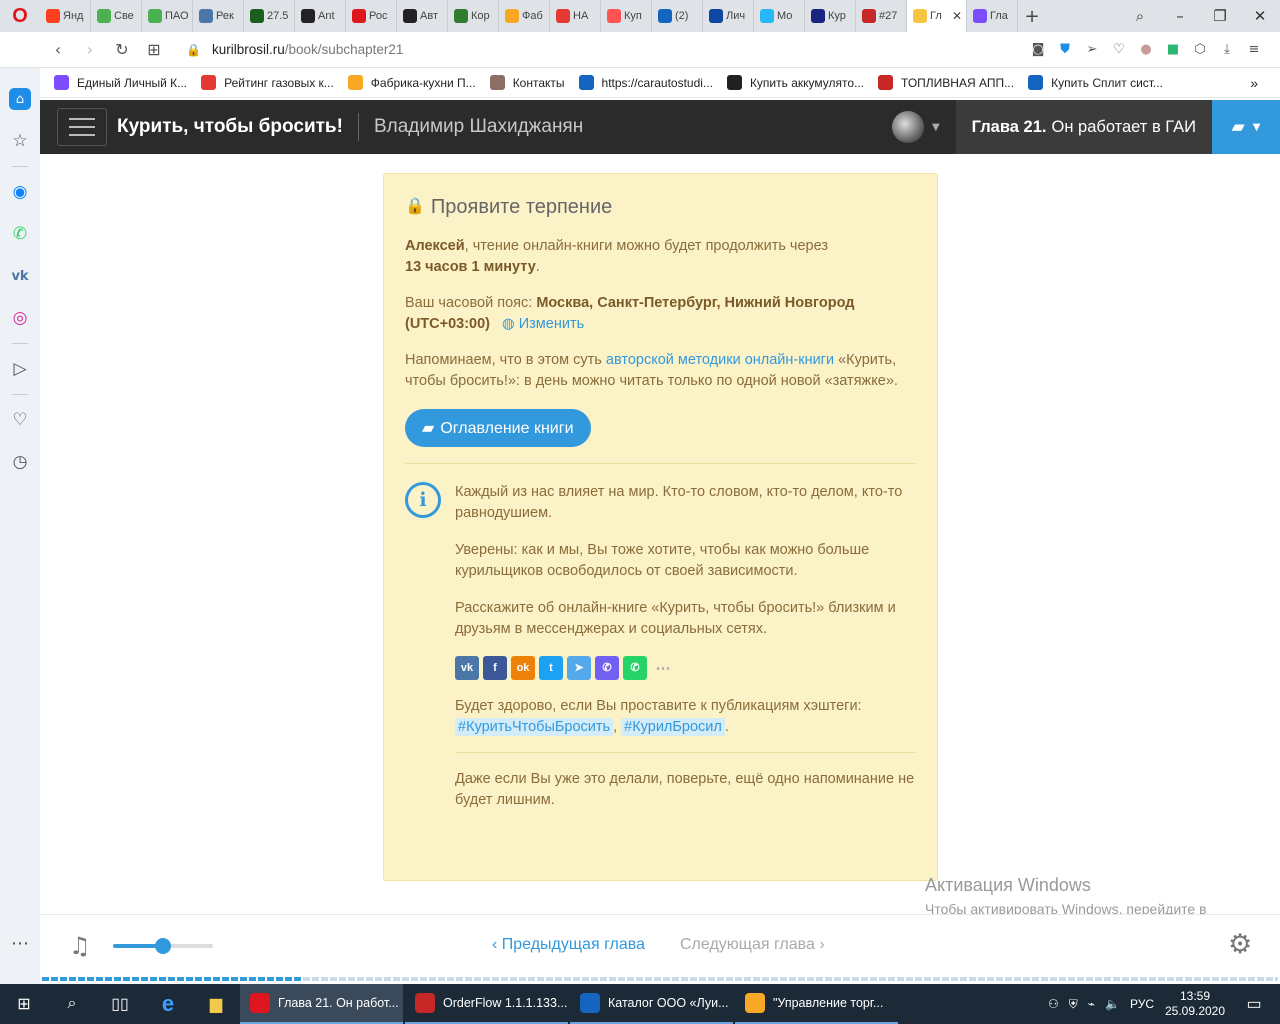 Image resolution: width=1280 pixels, height=1024 pixels. I want to click on whatsapp-icon: ✆, so click(20, 234).